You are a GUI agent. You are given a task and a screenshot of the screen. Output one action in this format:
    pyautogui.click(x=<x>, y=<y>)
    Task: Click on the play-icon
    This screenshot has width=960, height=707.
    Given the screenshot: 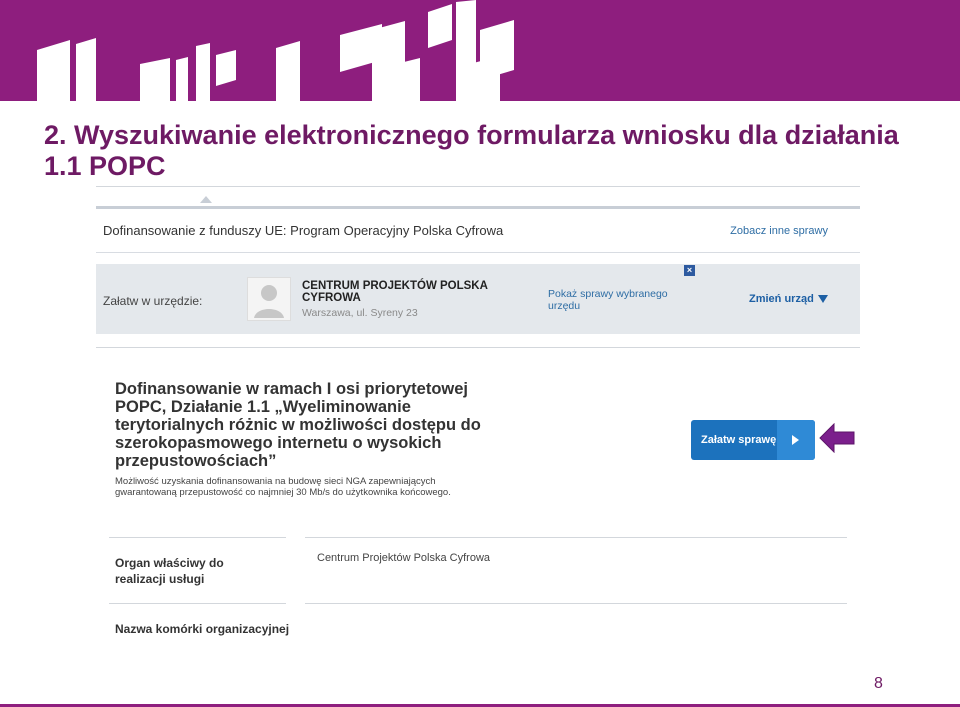 What is the action you would take?
    pyautogui.click(x=795, y=440)
    